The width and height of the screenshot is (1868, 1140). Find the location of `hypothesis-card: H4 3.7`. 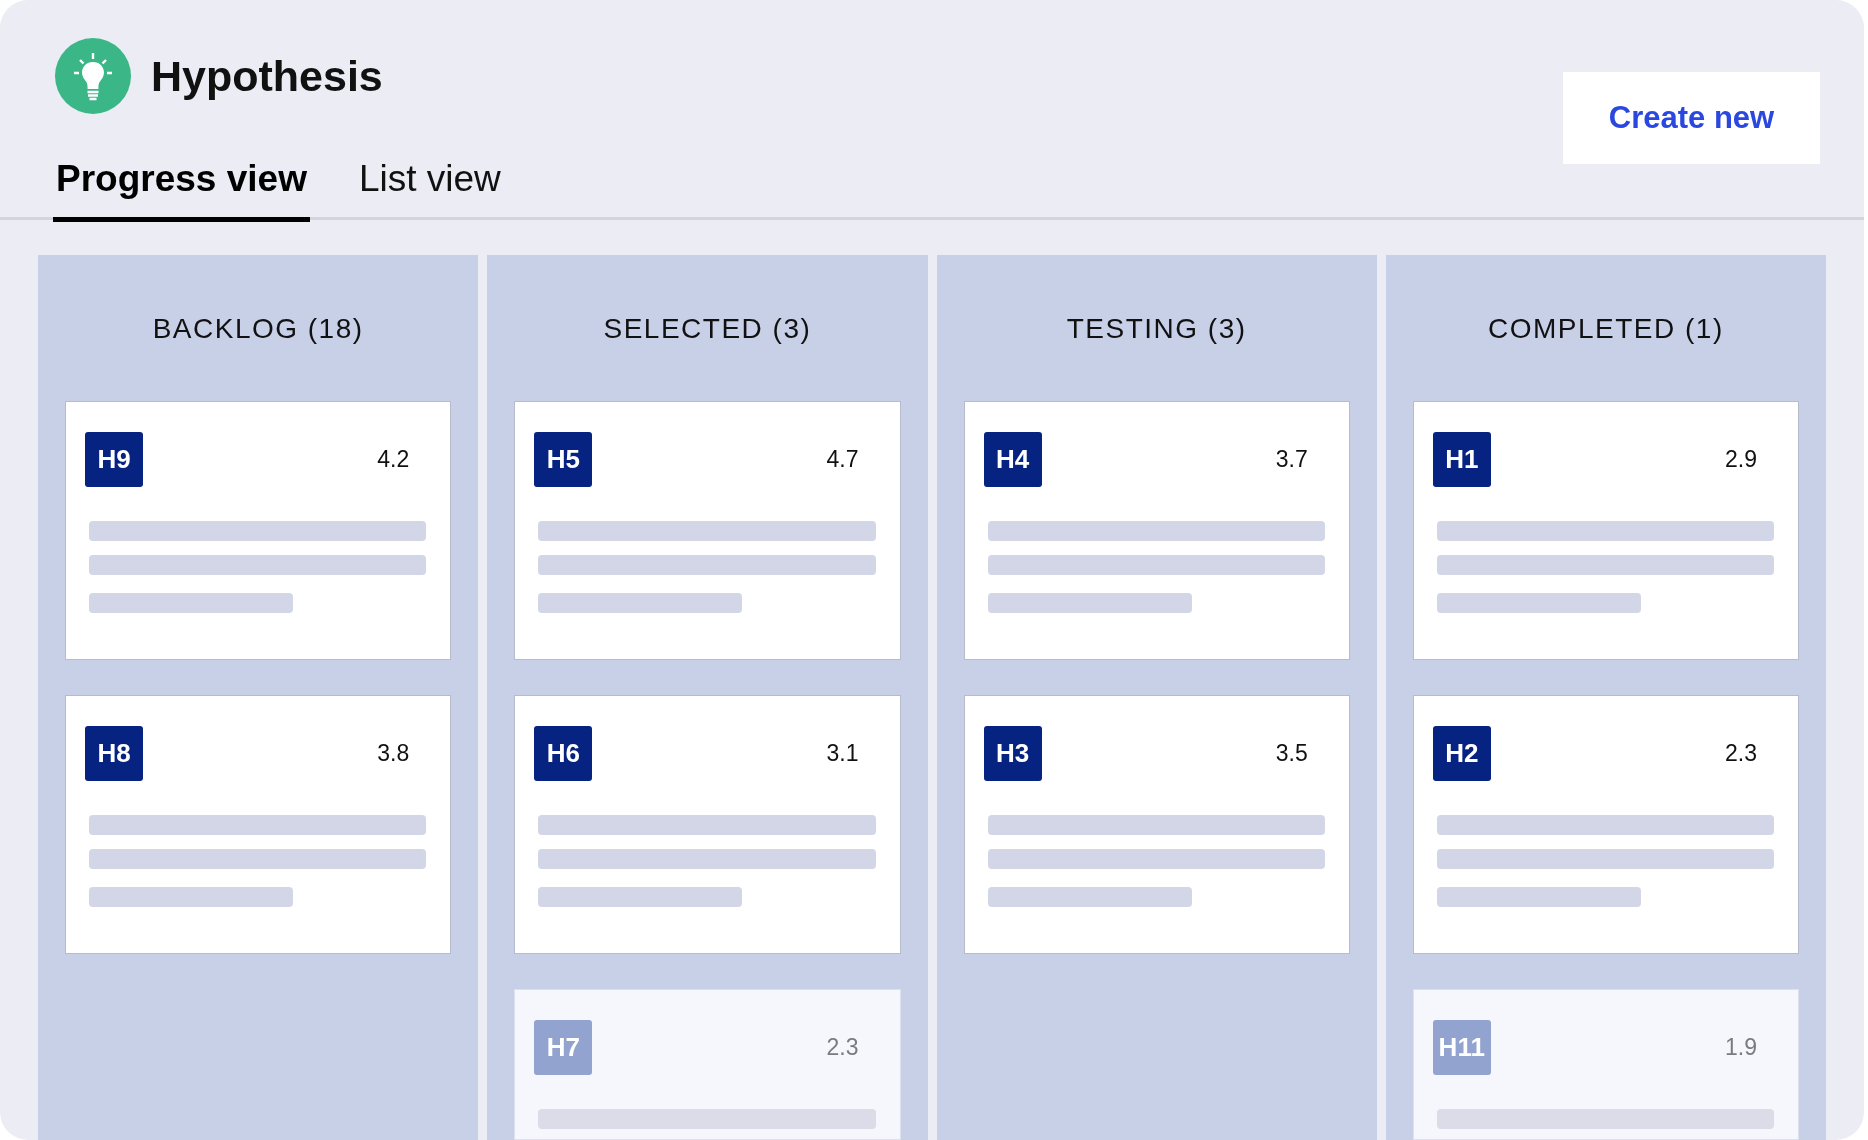

hypothesis-card: H4 3.7 is located at coordinates (1156, 530).